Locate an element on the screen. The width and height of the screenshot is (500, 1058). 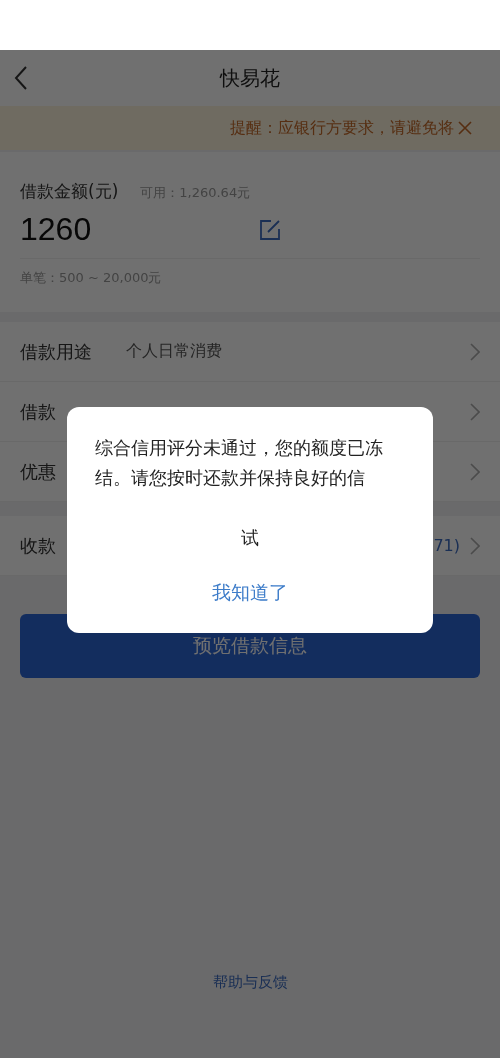
notice-text: 提醒：应银行方要求，请避免将 is located at coordinates (342, 128).